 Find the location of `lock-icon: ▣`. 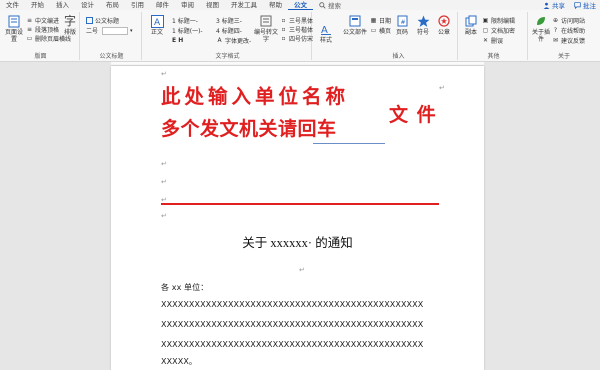

lock-icon: ▣ is located at coordinates (485, 20).